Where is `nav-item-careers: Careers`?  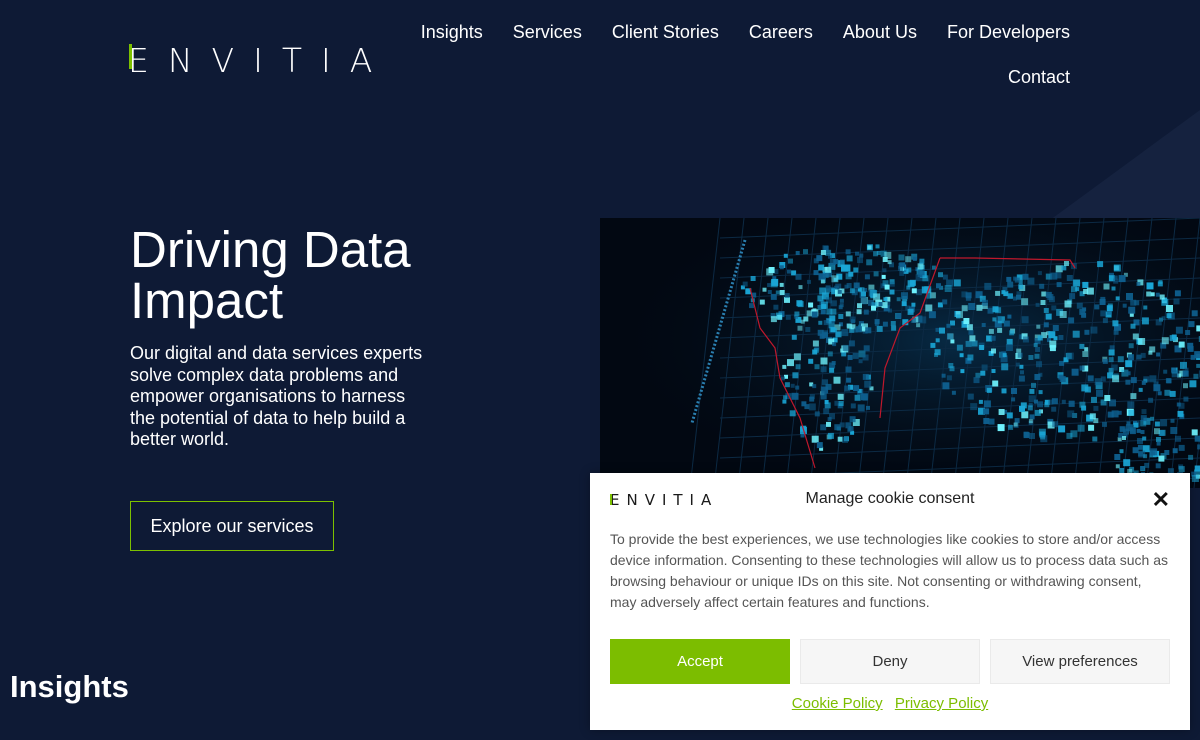
nav-item-careers: Careers is located at coordinates (781, 32).